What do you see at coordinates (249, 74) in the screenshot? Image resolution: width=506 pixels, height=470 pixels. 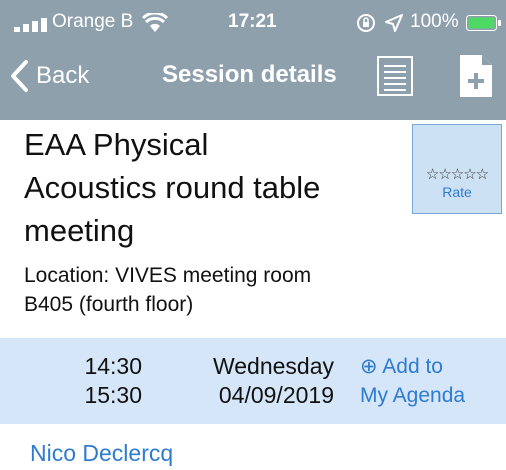 I see `page-title: Session details` at bounding box center [249, 74].